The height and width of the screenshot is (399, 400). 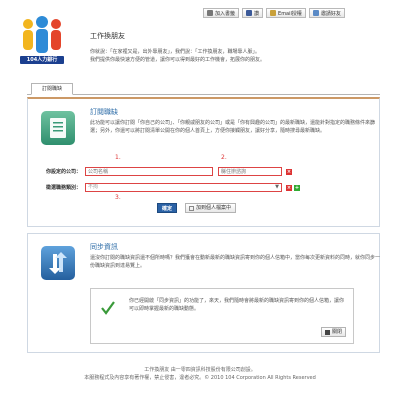 What do you see at coordinates (330, 13) in the screenshot?
I see `invite-friends-label: 邀請好友` at bounding box center [330, 13].